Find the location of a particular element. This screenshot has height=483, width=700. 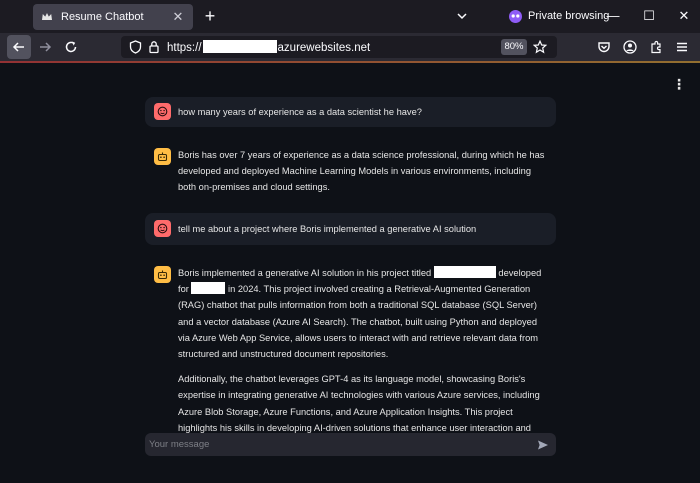

browser-nav-bar: https:// azurewebsites.net 80% is located at coordinates (350, 47).